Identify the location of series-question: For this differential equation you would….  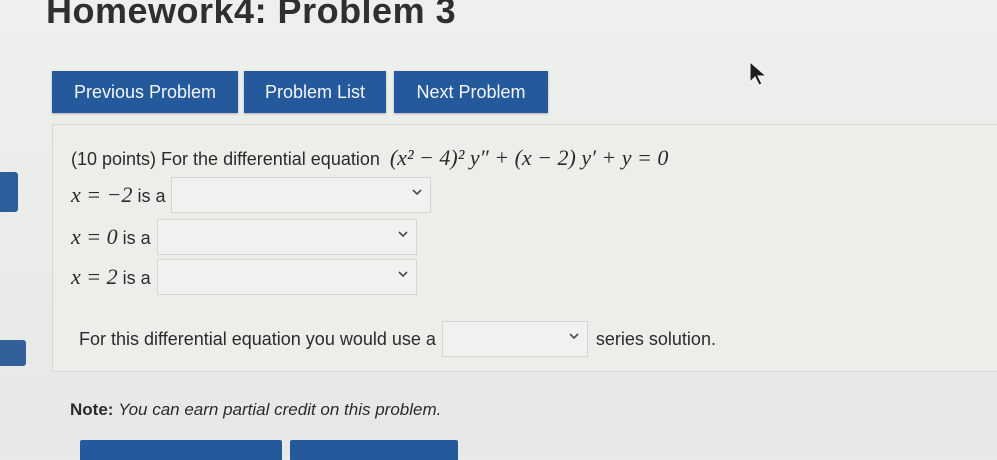
(397, 339).